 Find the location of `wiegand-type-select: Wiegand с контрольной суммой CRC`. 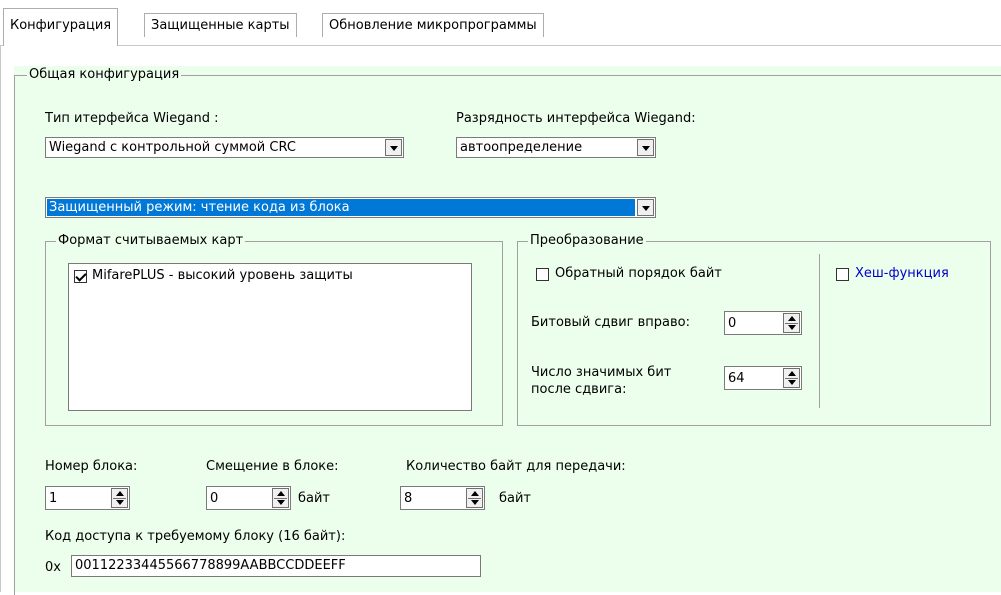

wiegand-type-select: Wiegand с контрольной суммой CRC is located at coordinates (224, 147).